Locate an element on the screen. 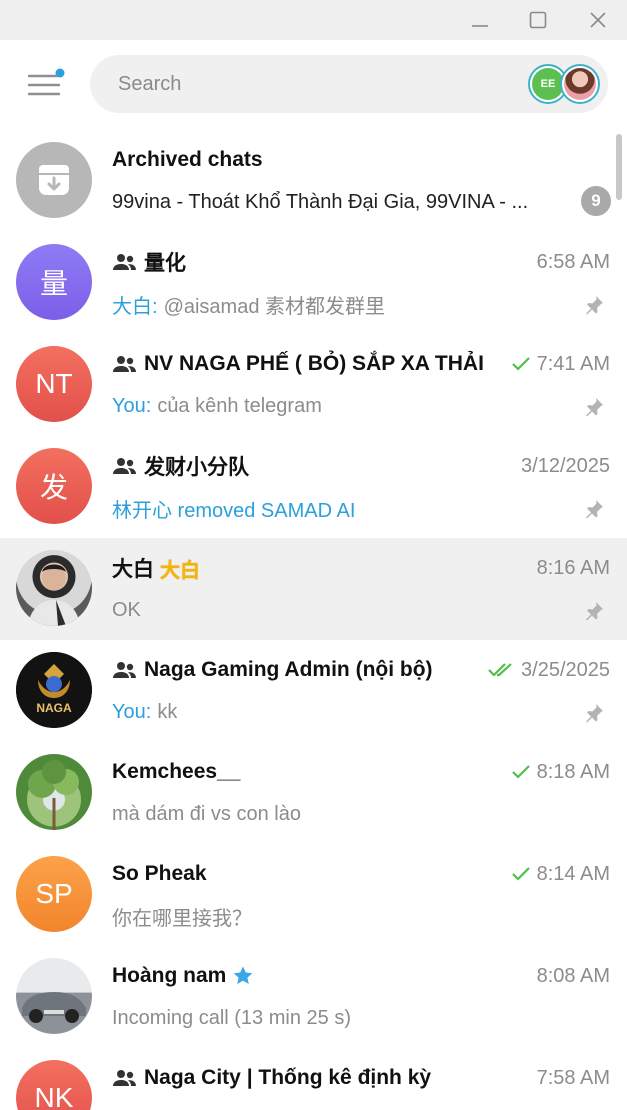 Image resolution: width=627 pixels, height=1110 pixels. chat-time: 8:08 AM is located at coordinates (573, 976).